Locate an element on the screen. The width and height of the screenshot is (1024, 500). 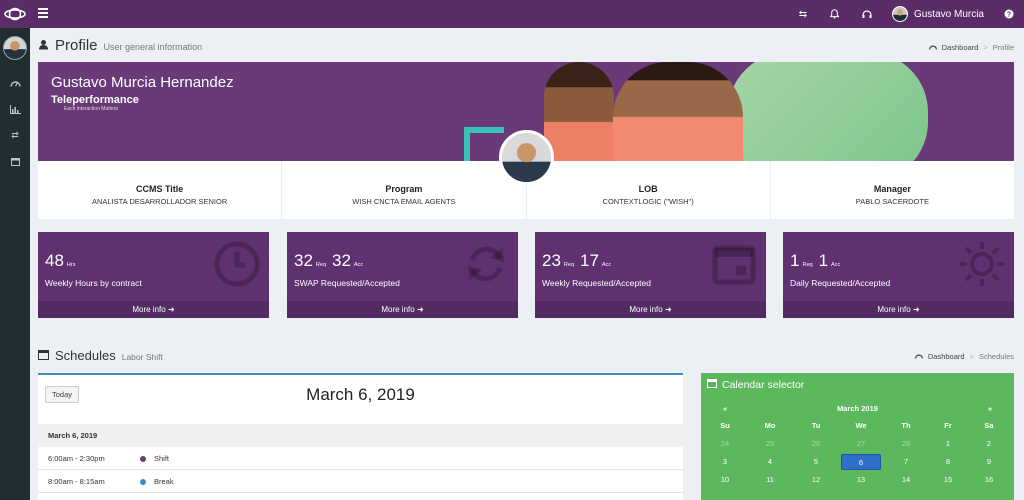
user-menu: Gustavo Murcia is located at coordinates (937, 14).